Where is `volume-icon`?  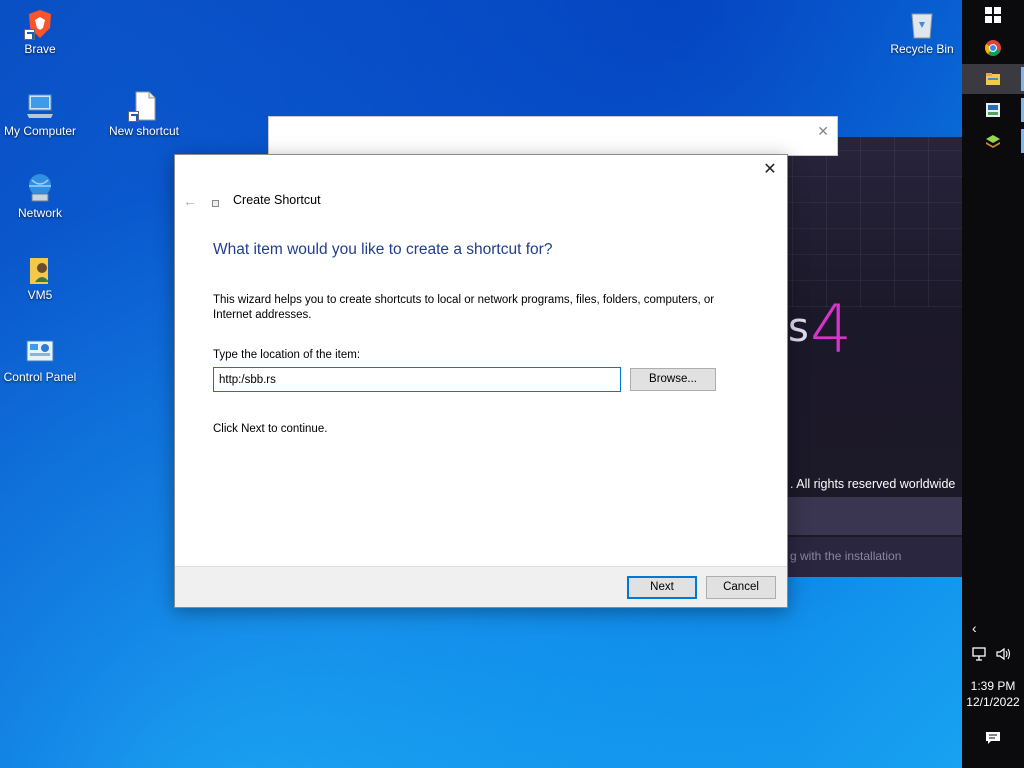
volume-icon is located at coordinates (1003, 655).